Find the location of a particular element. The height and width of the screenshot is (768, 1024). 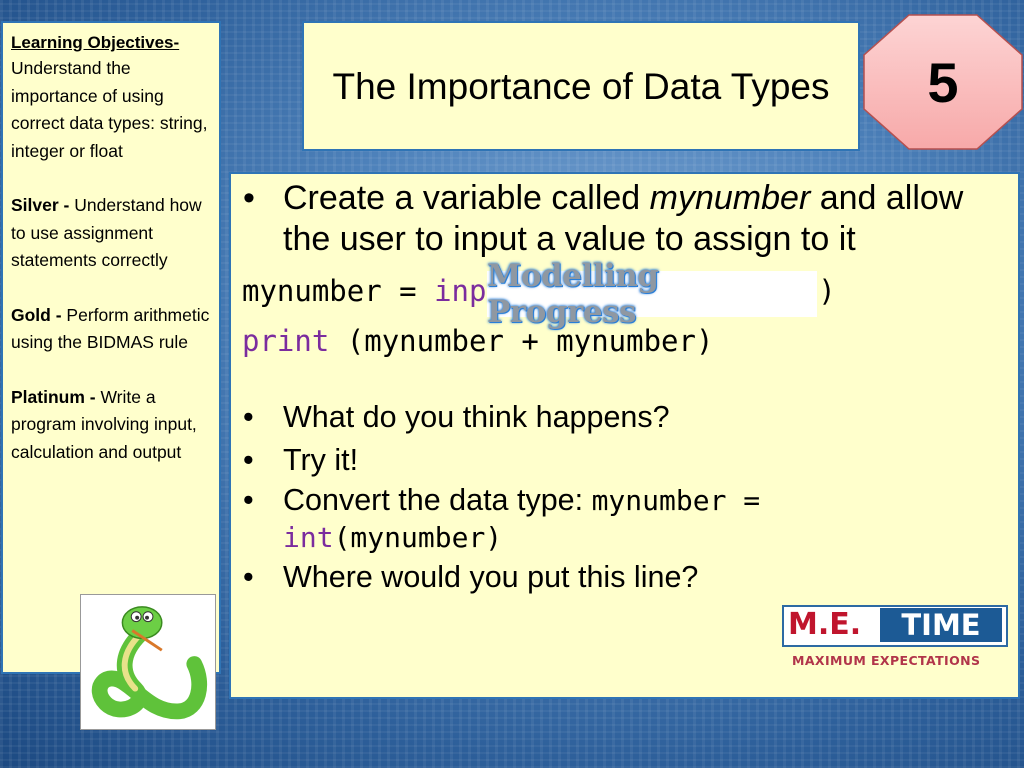

me-time-logo: M.E. TIME MAXIMUM EXPECTATIONS is located at coordinates (895, 638).